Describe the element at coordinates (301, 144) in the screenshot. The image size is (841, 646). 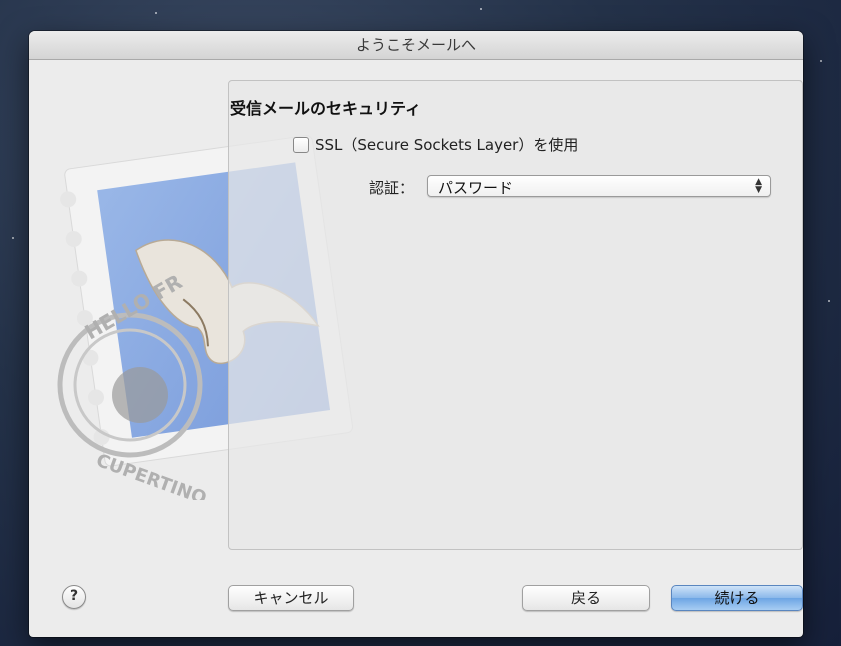
I see `ssl-checkbox` at that location.